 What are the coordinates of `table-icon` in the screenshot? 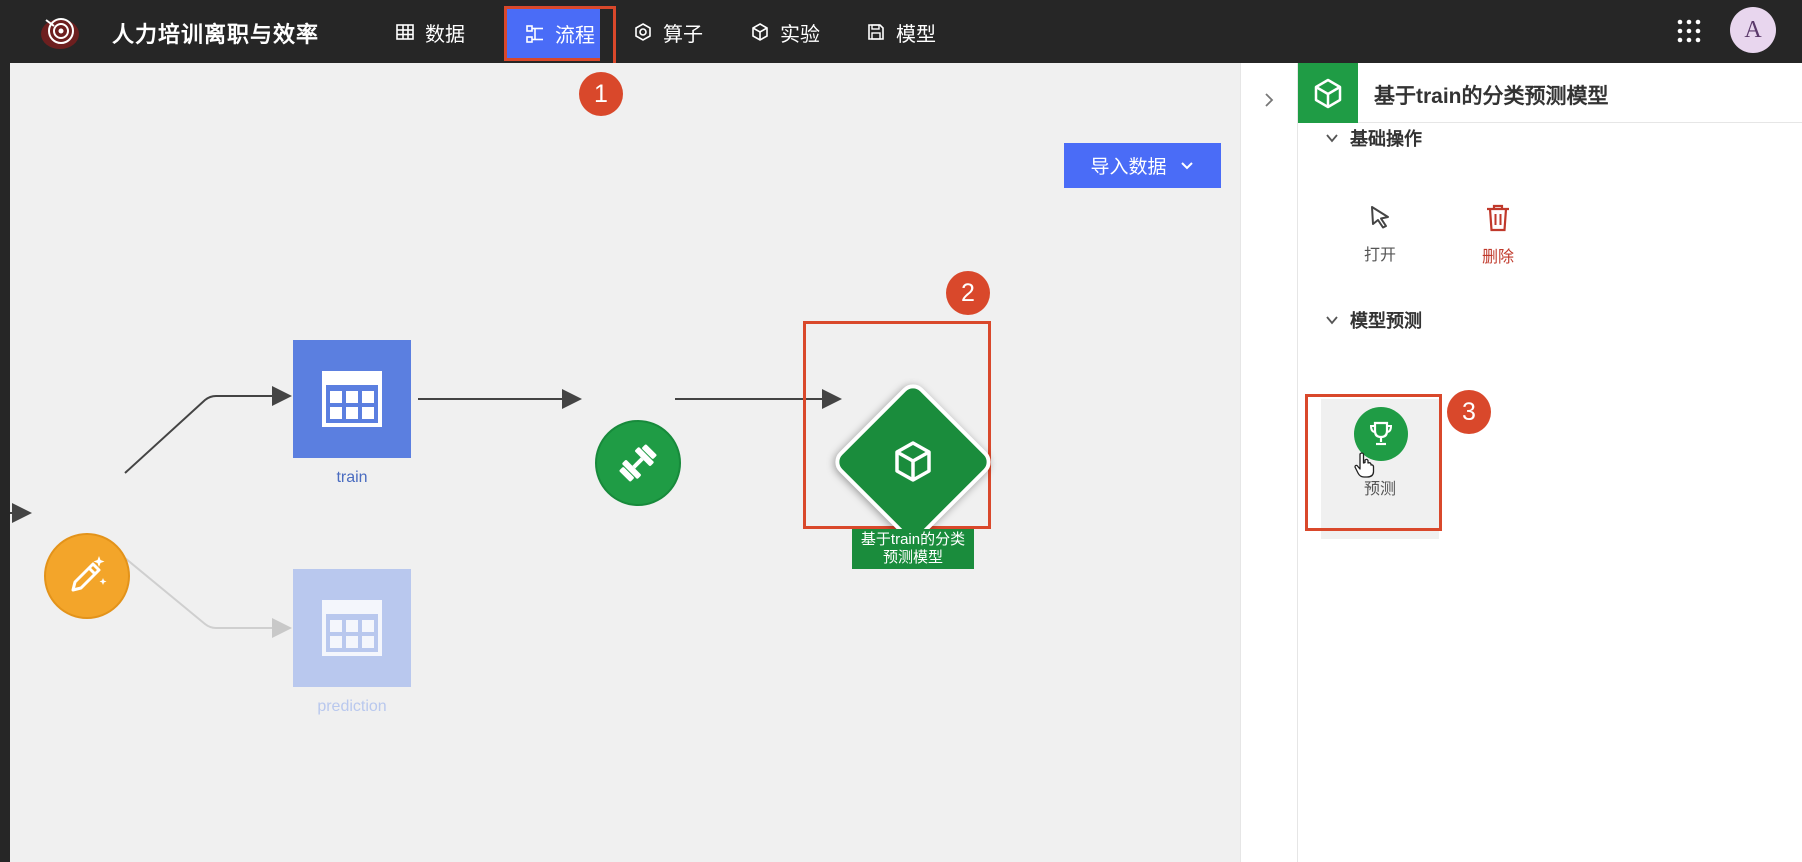 It's located at (405, 32).